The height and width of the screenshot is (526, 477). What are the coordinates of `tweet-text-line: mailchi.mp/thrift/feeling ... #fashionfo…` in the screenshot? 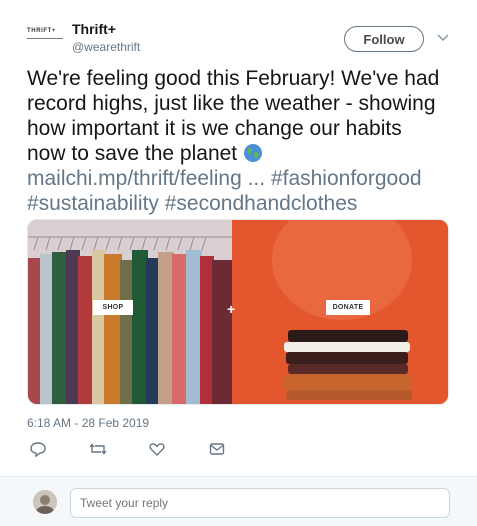 It's located at (242, 178).